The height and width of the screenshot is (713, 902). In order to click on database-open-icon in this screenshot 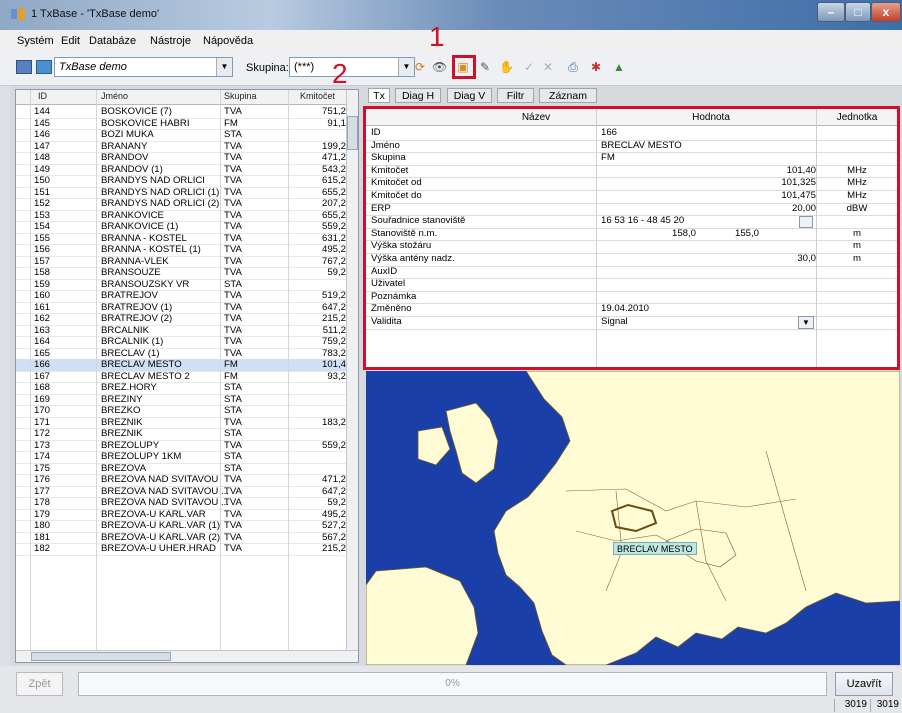, I will do `click(44, 67)`.